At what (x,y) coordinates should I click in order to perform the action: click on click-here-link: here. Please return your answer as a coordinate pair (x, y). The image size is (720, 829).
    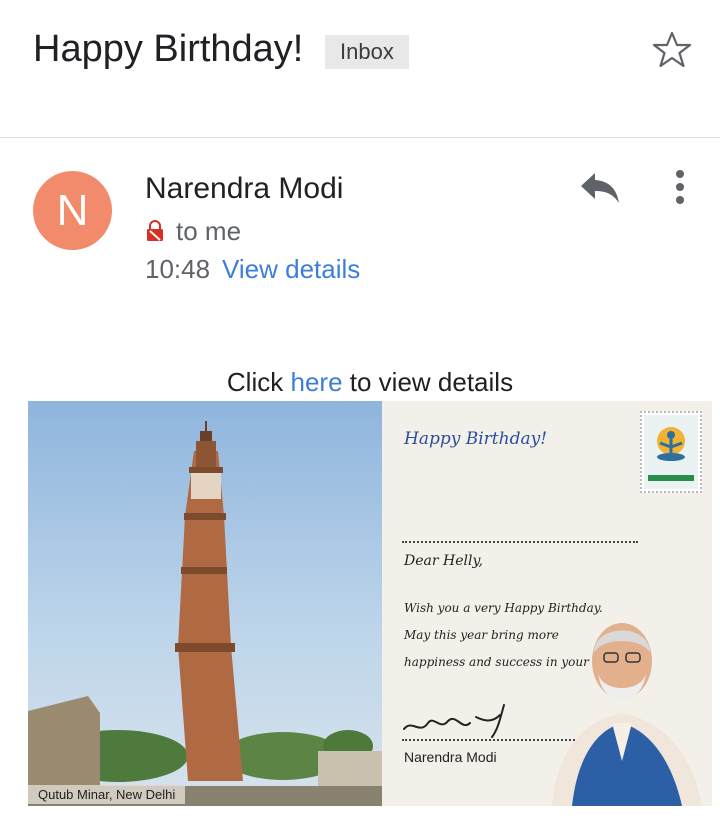
    Looking at the image, I should click on (316, 382).